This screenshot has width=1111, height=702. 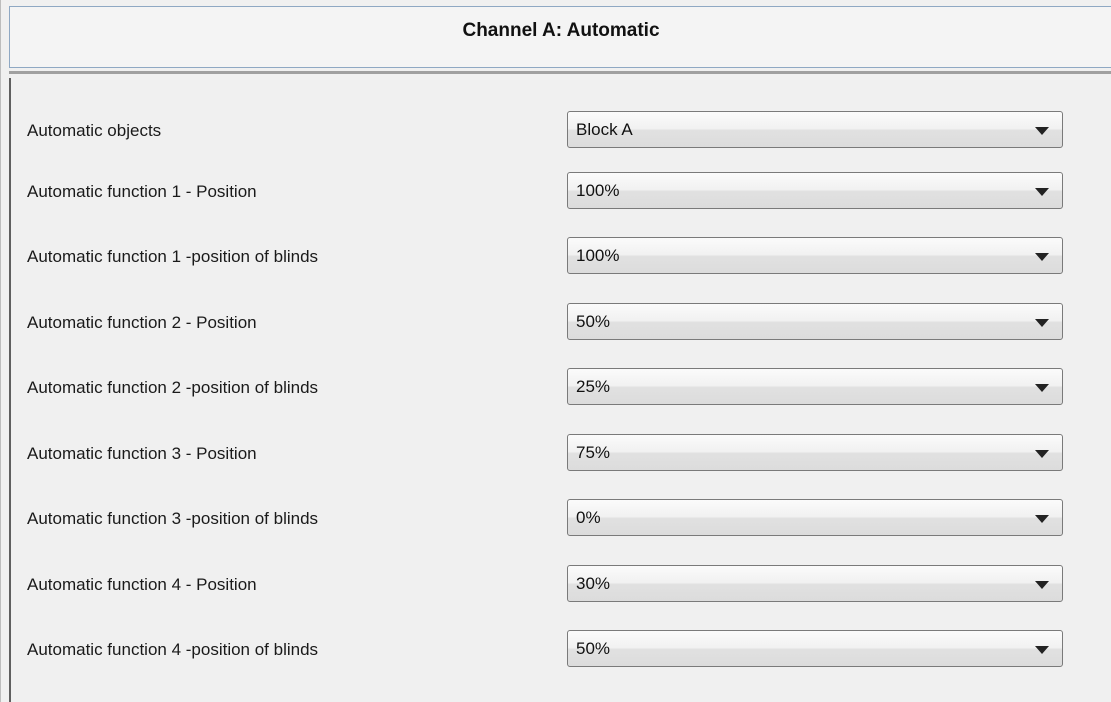 I want to click on function-1-blinds-select: 100%, so click(x=815, y=255).